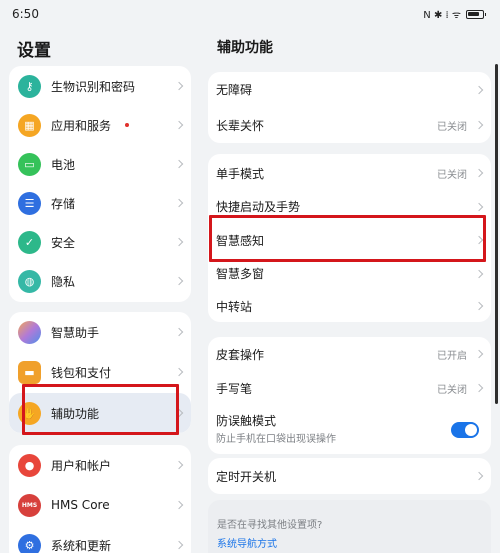 Image resolution: width=500 pixels, height=553 pixels. What do you see at coordinates (452, 356) in the screenshot?
I see `row-value: 已开启` at bounding box center [452, 356].